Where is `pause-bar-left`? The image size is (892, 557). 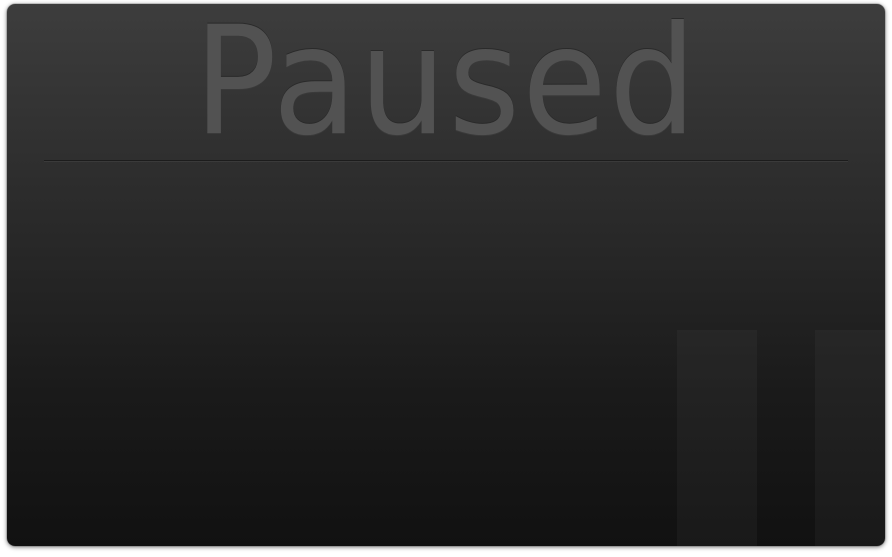 pause-bar-left is located at coordinates (717, 438).